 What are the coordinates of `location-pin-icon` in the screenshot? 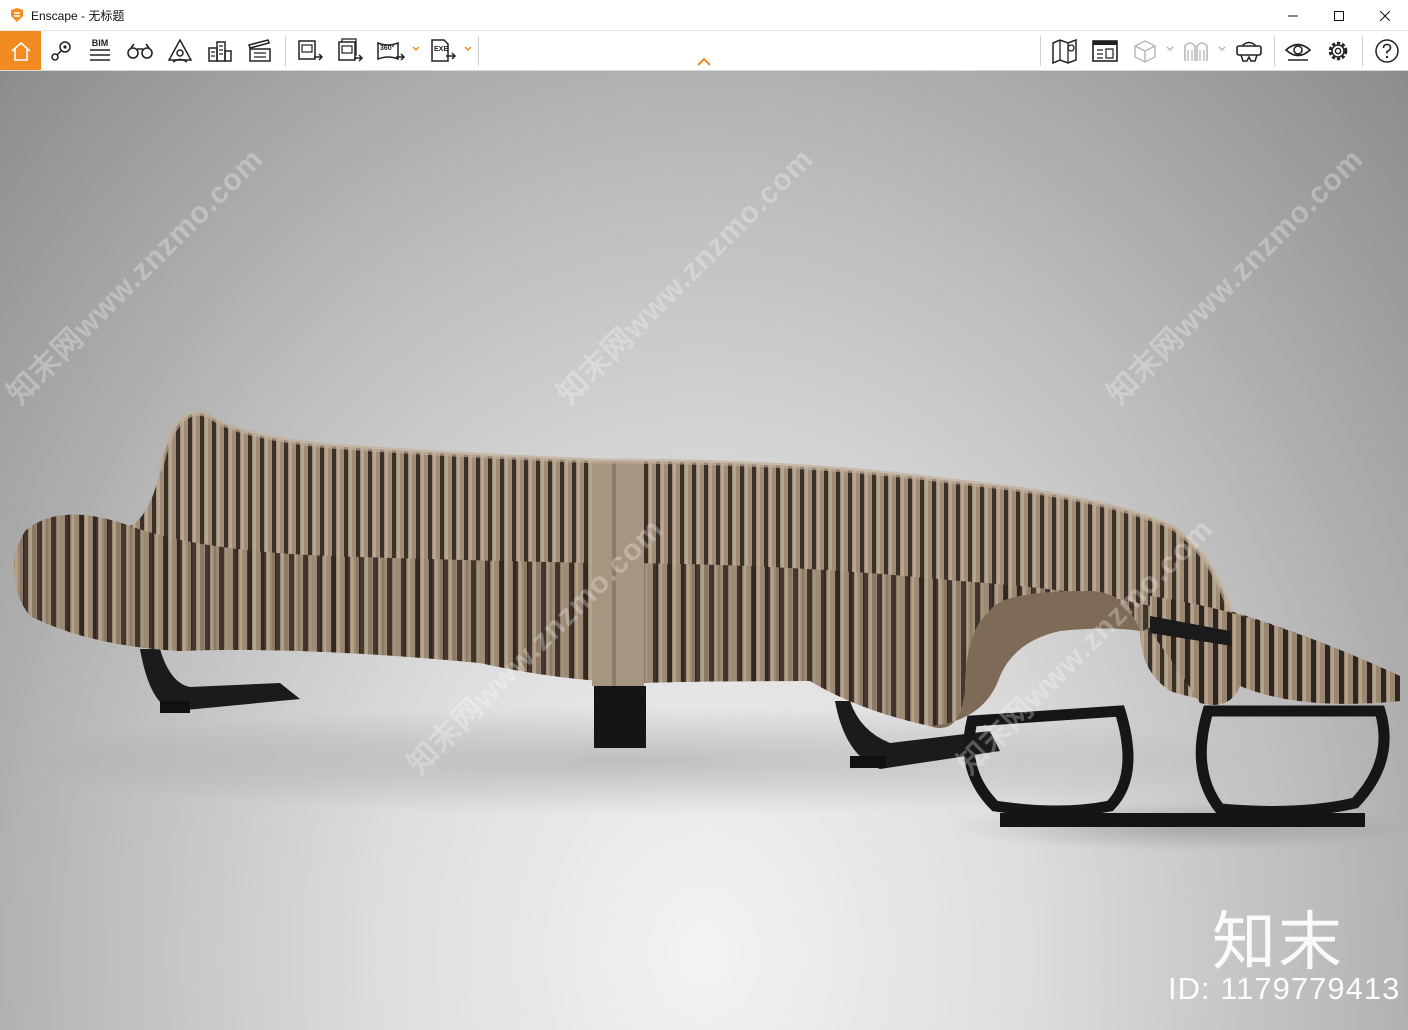 It's located at (61, 50).